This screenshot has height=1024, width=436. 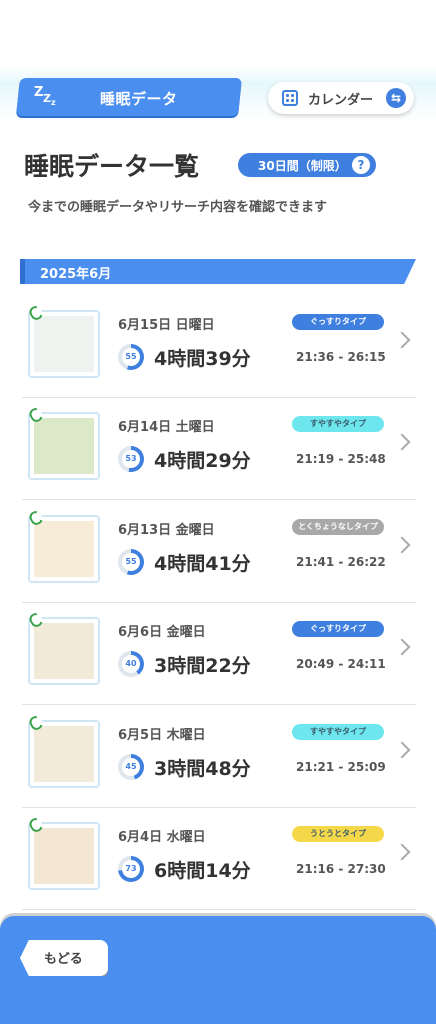 I want to click on entry-date: 6月13日 金曜日, so click(x=166, y=530).